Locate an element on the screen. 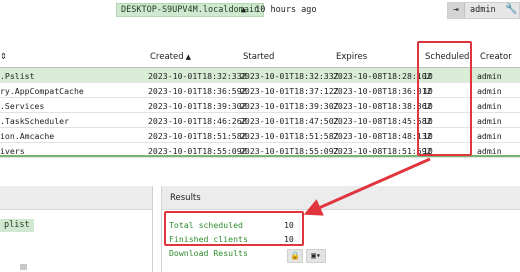 The height and width of the screenshot is (272, 520). hunt-overview-panel: plist is located at coordinates (76, 229).